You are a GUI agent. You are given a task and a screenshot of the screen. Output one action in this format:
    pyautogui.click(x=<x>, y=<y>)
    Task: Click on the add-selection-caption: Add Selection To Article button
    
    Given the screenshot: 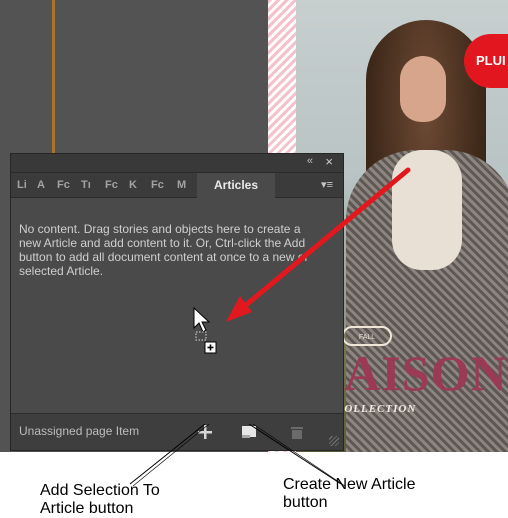 What is the action you would take?
    pyautogui.click(x=100, y=500)
    